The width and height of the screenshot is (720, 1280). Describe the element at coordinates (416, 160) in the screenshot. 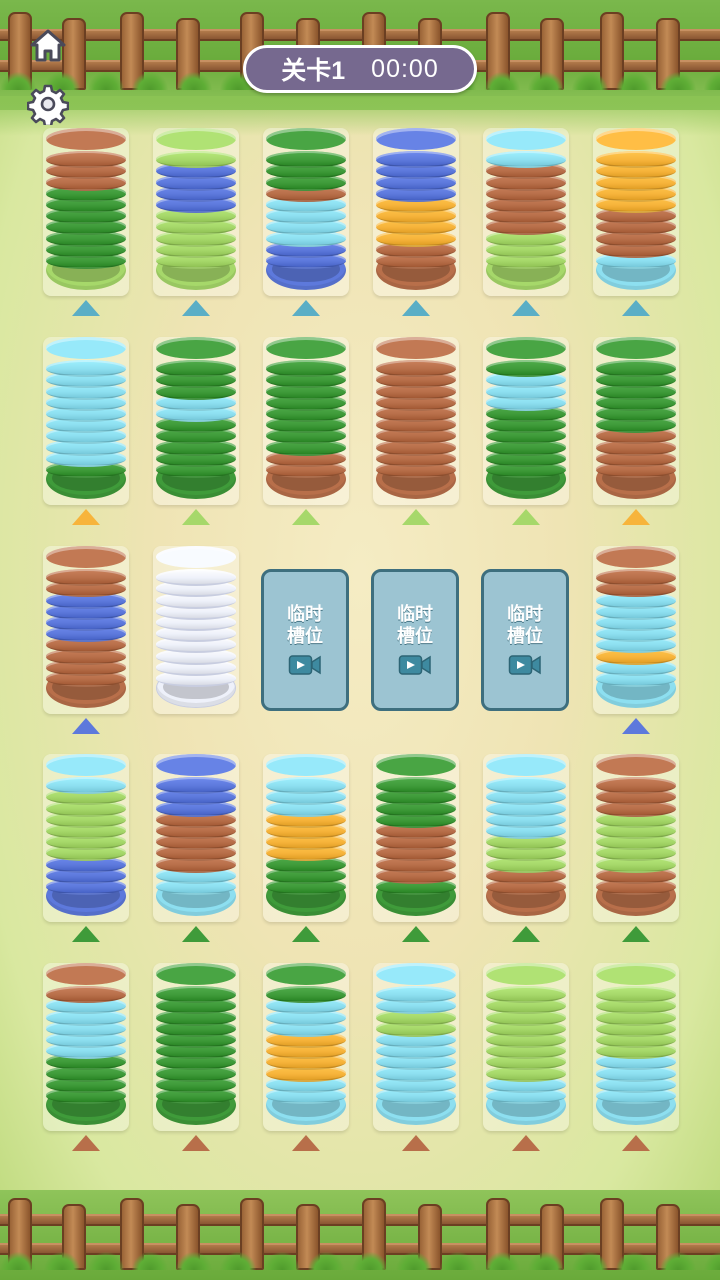

I see `disk-blue` at that location.